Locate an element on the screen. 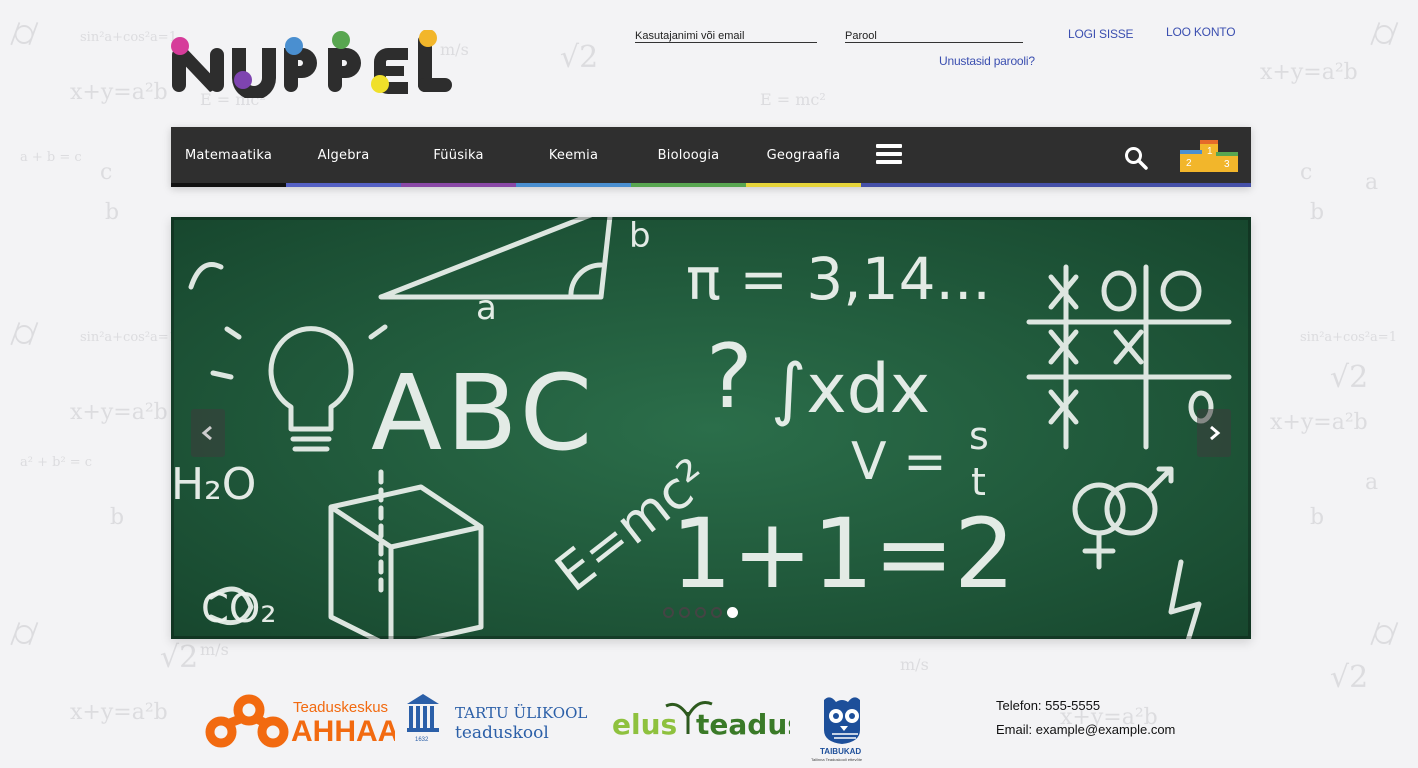  partner-elusteadus-logo: elus teadus is located at coordinates (708, 718).